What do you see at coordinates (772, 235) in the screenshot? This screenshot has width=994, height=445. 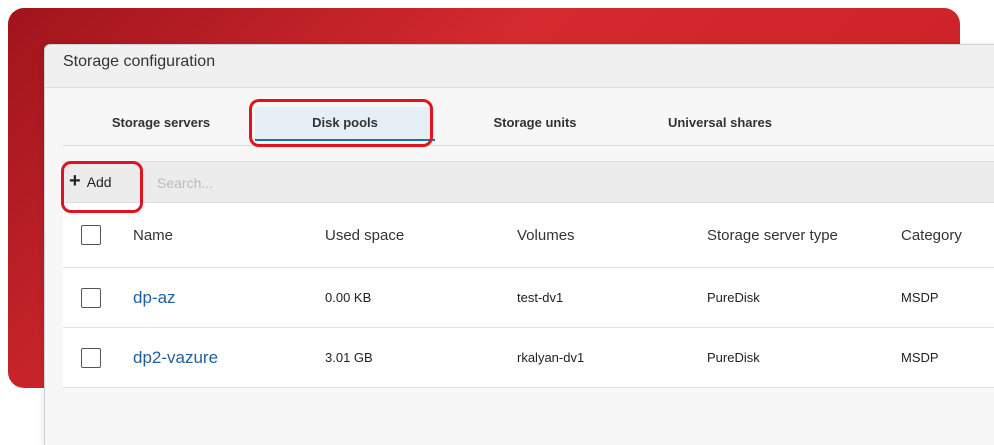 I see `column-header-storage-server-type: Storage server type` at bounding box center [772, 235].